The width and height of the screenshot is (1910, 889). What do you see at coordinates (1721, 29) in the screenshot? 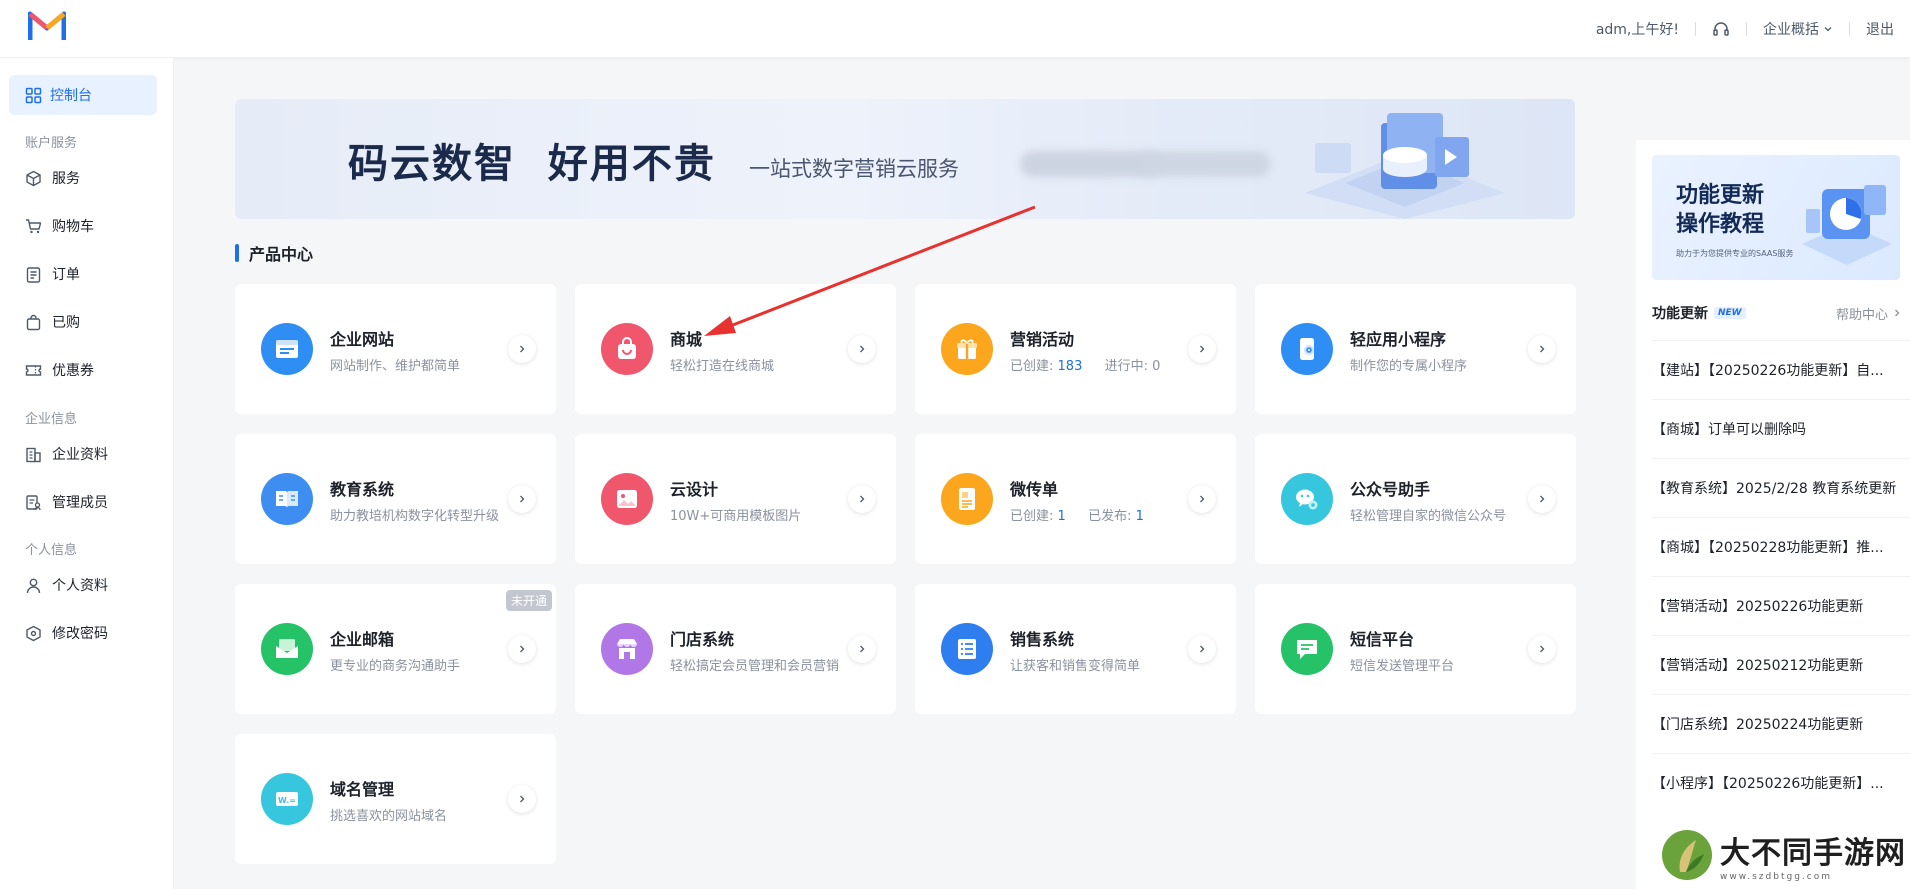
I see `headset-icon` at bounding box center [1721, 29].